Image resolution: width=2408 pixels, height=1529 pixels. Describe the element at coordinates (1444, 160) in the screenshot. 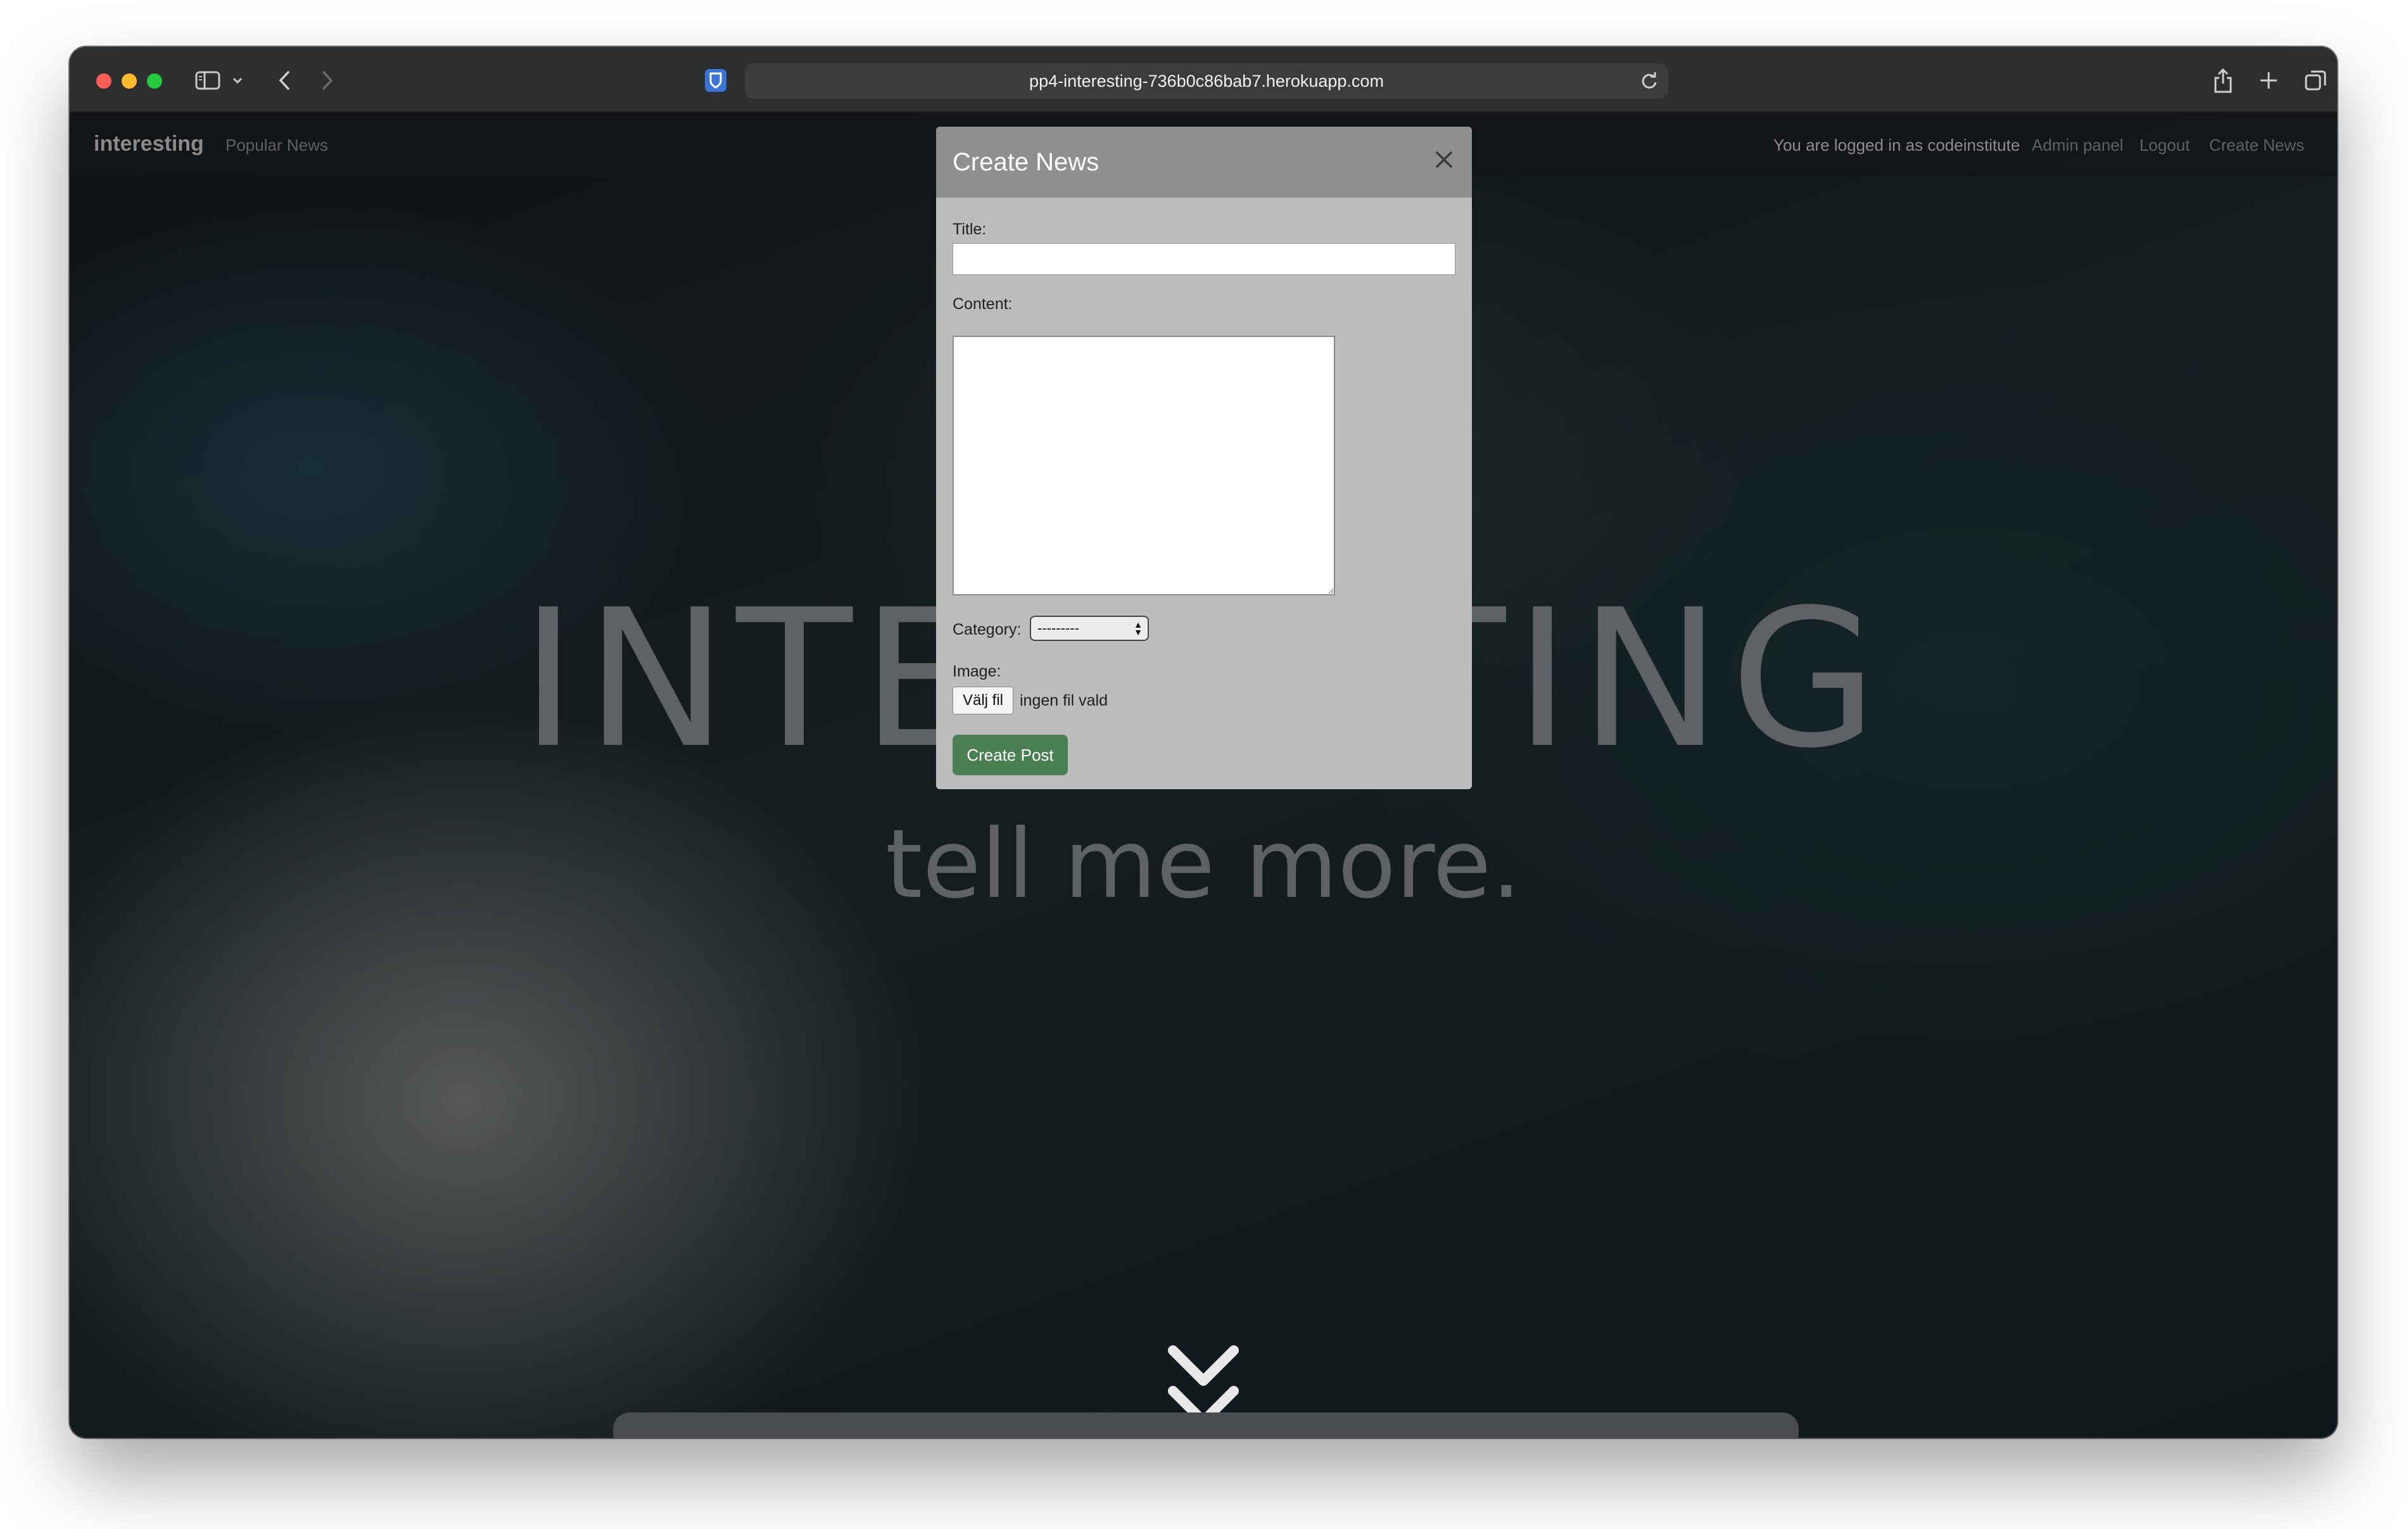

I see `close-icon` at that location.